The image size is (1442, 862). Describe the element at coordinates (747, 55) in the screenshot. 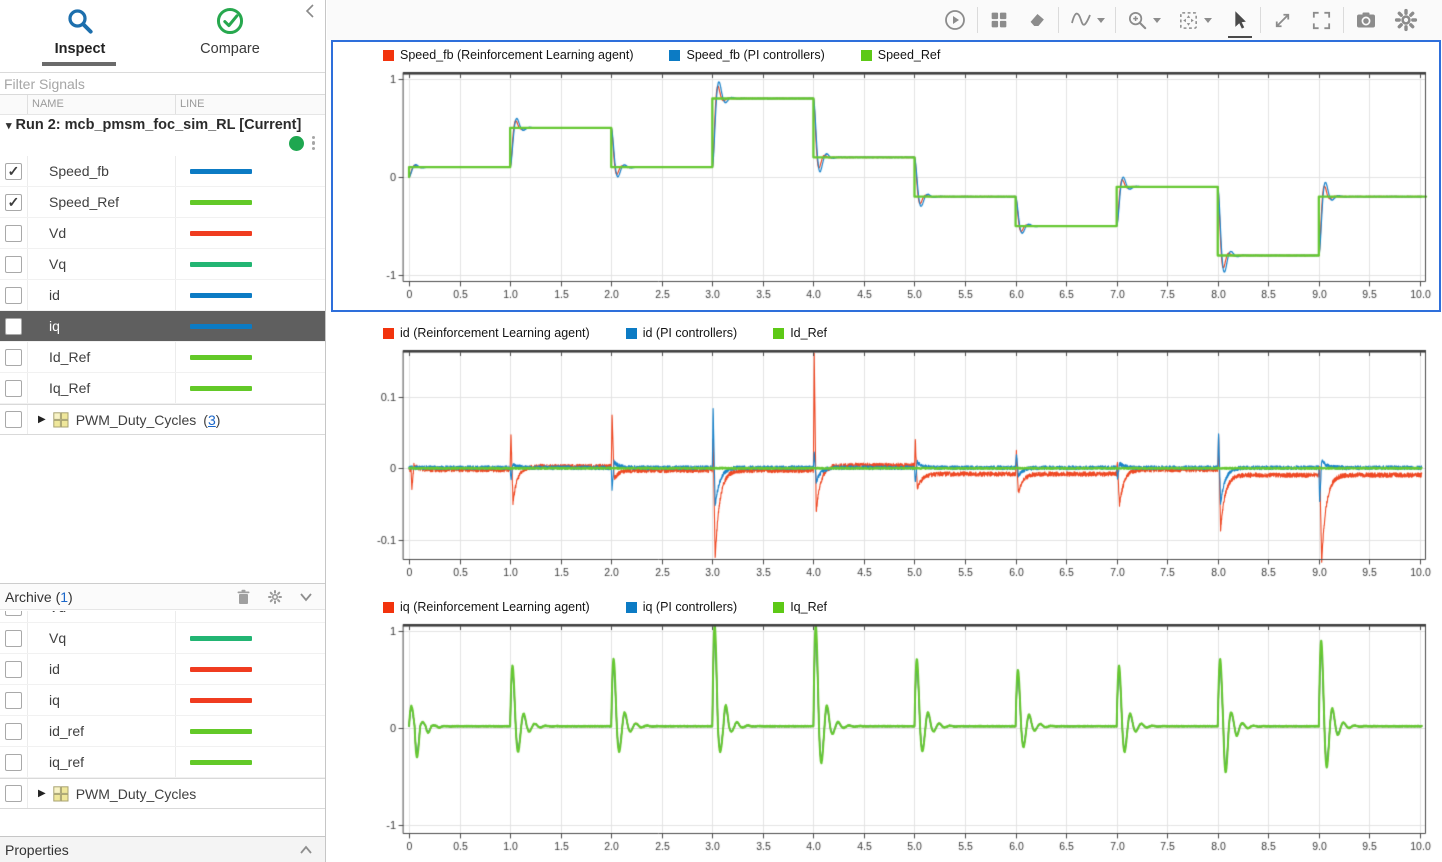

I see `legend-item: Speed_fb (PI controllers)` at that location.